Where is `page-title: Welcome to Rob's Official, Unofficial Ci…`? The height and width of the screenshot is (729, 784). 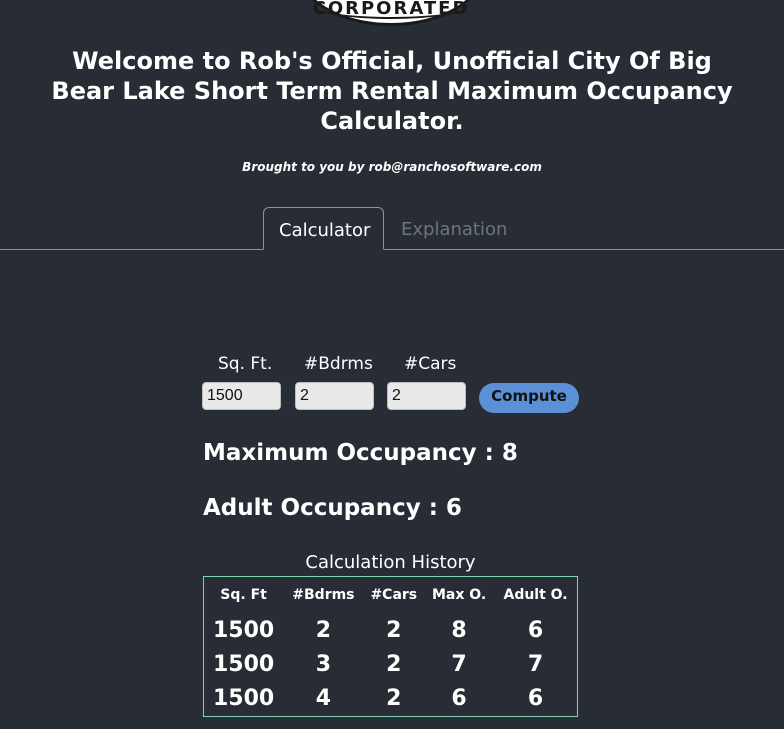 page-title: Welcome to Rob's Official, Unofficial Ci… is located at coordinates (392, 91).